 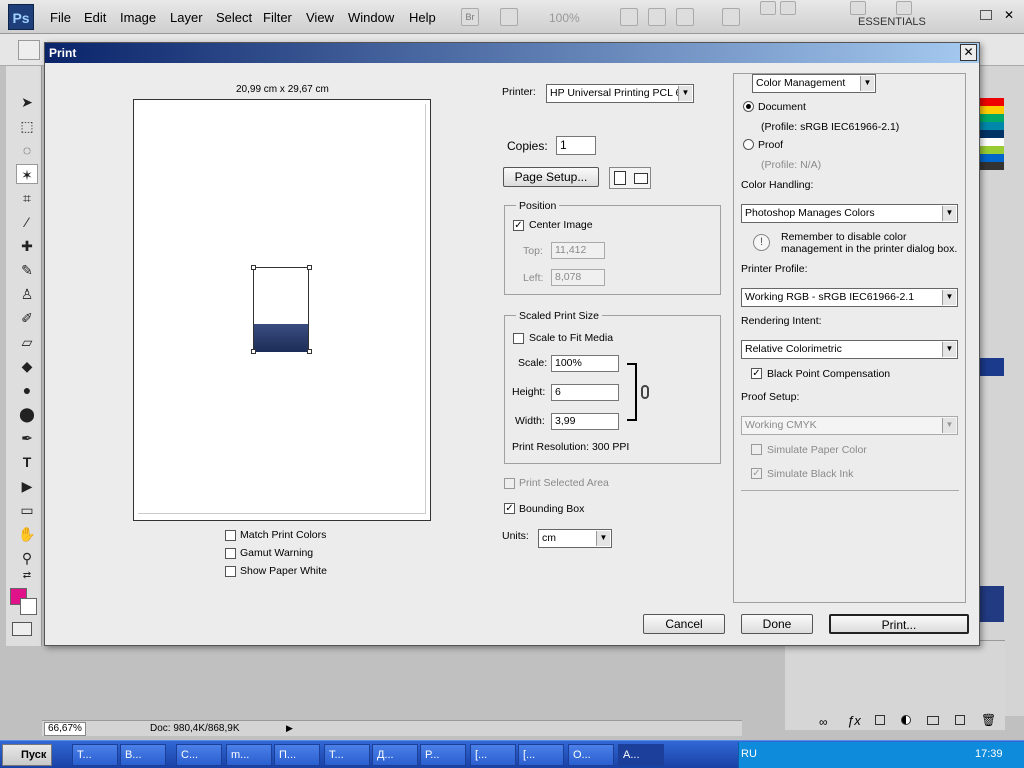 What do you see at coordinates (27, 318) in the screenshot?
I see `history-brush-icon: ✐` at bounding box center [27, 318].